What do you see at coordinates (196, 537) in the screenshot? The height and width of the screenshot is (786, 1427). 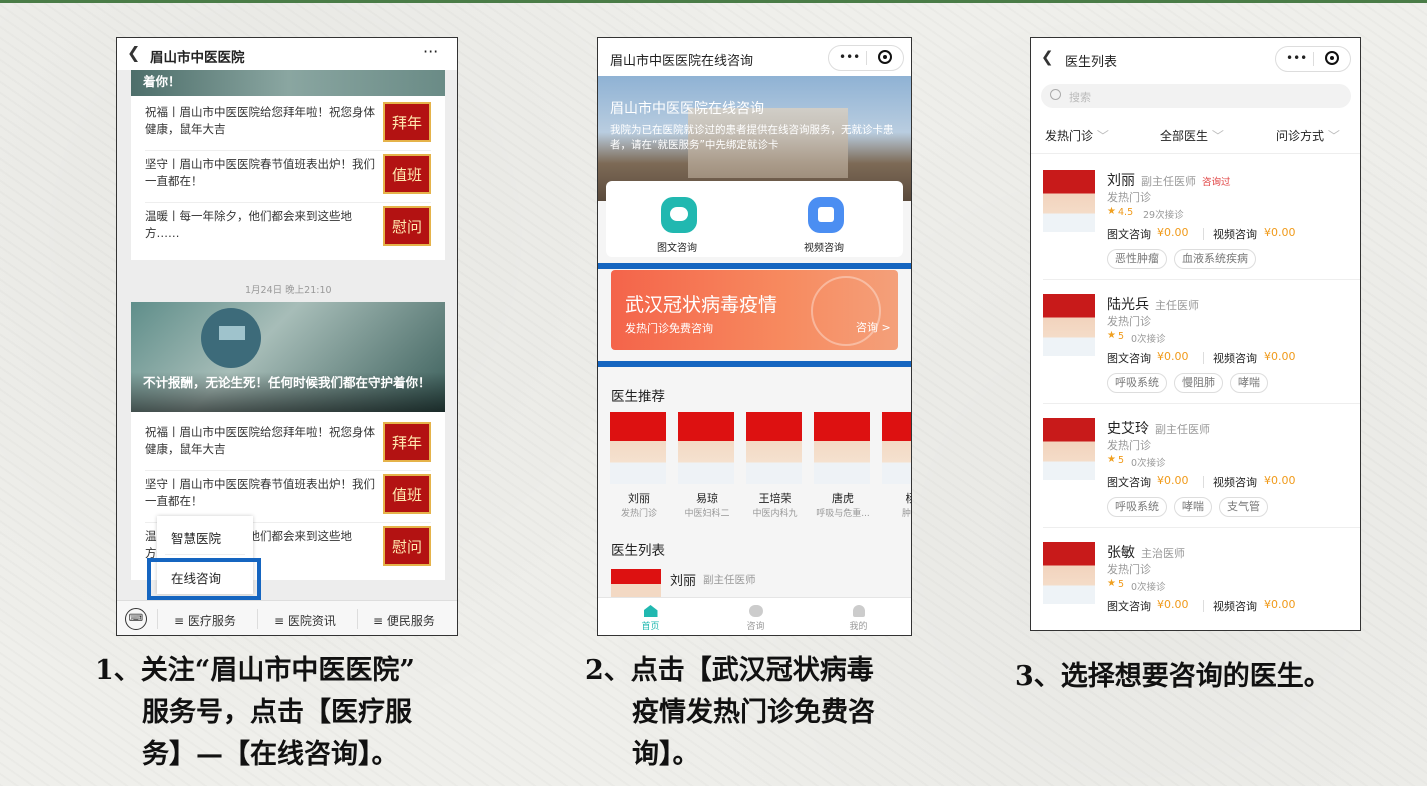 I see `submenu-item-smart-hospital: 智慧医院` at bounding box center [196, 537].